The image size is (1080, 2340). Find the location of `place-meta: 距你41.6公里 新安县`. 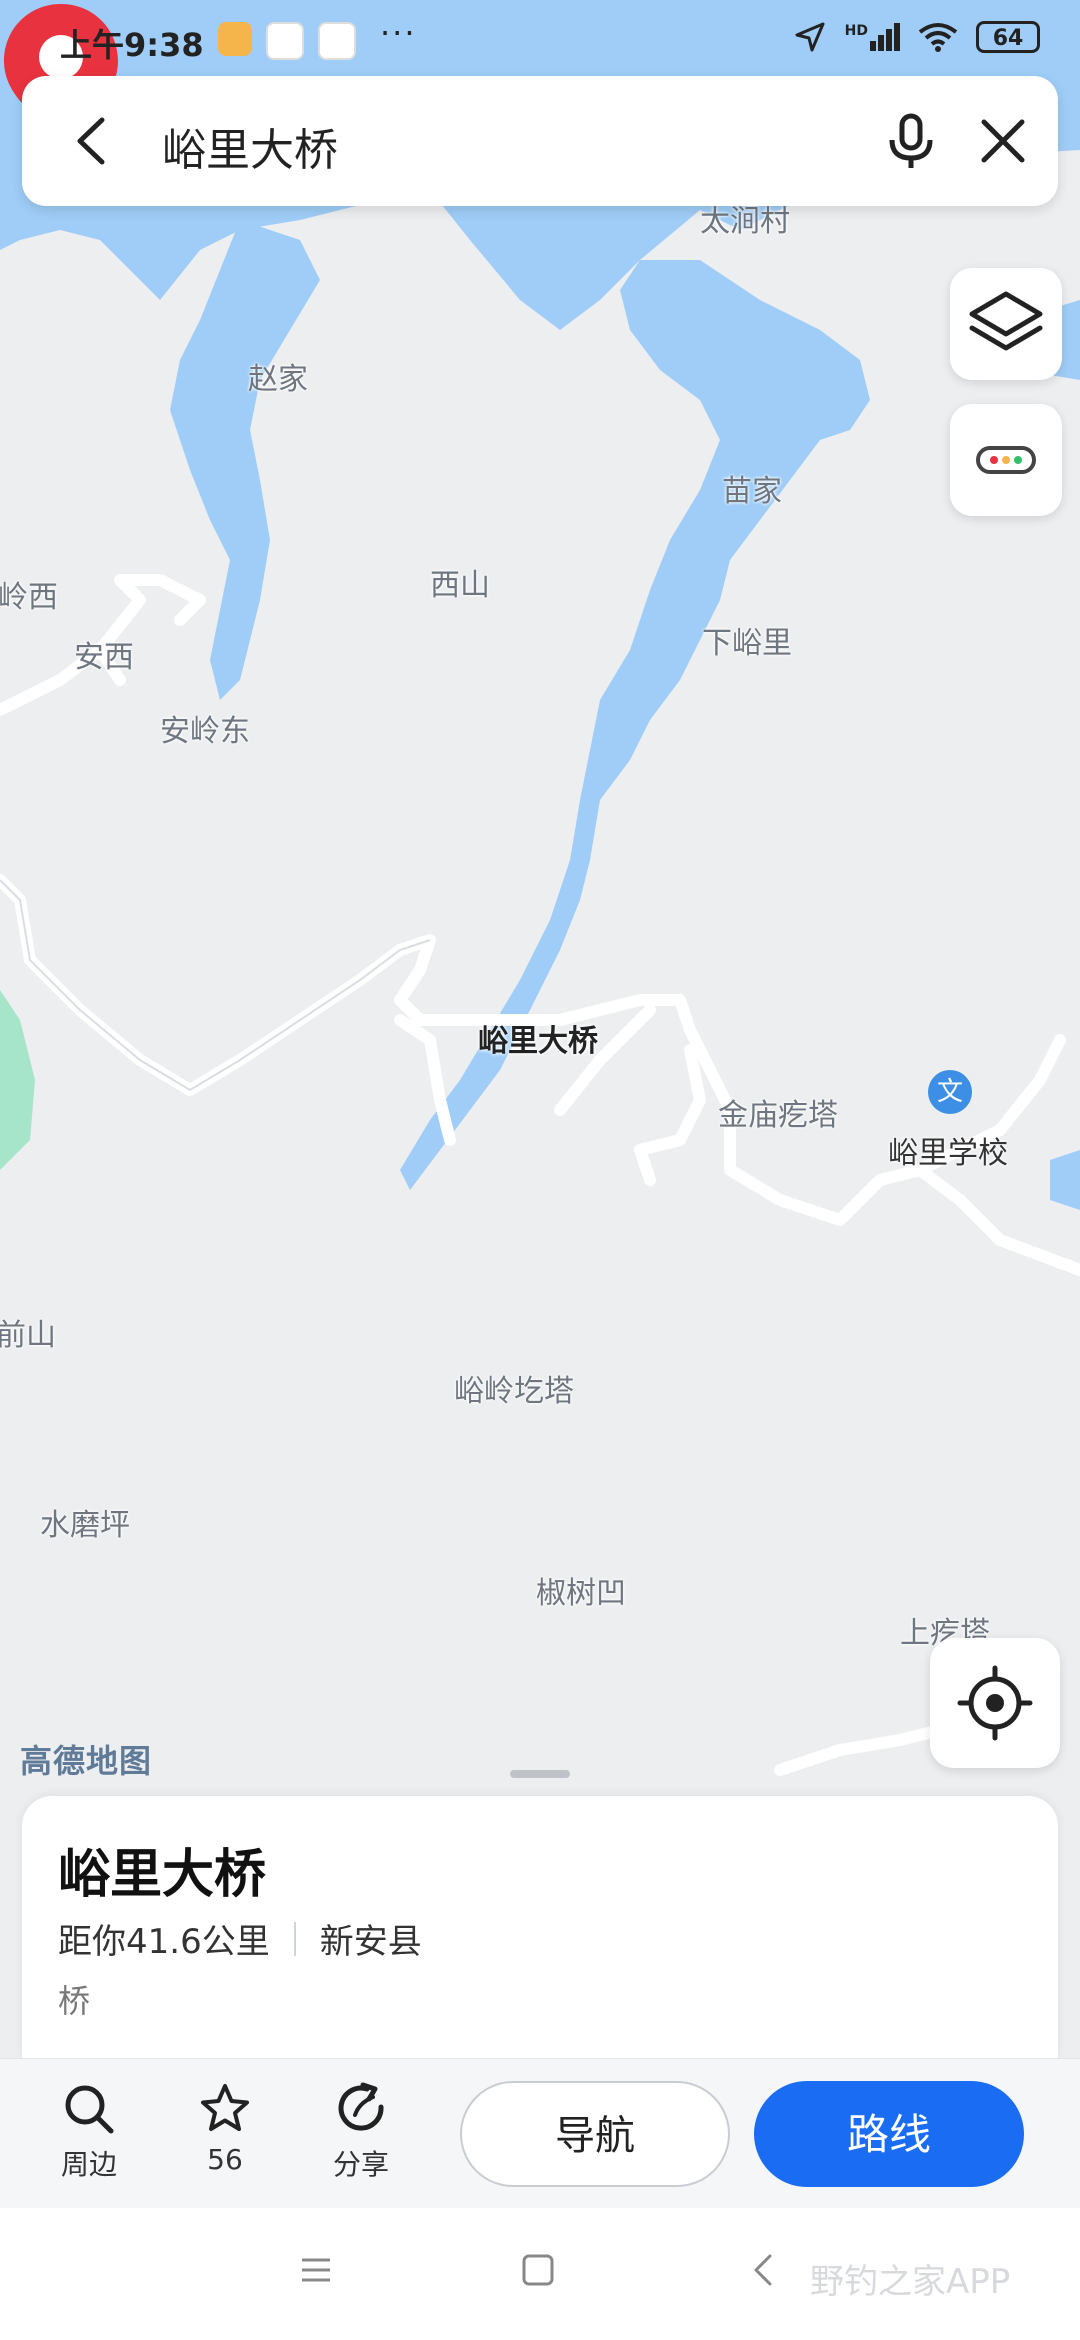

place-meta: 距你41.6公里 新安县 is located at coordinates (240, 1938).